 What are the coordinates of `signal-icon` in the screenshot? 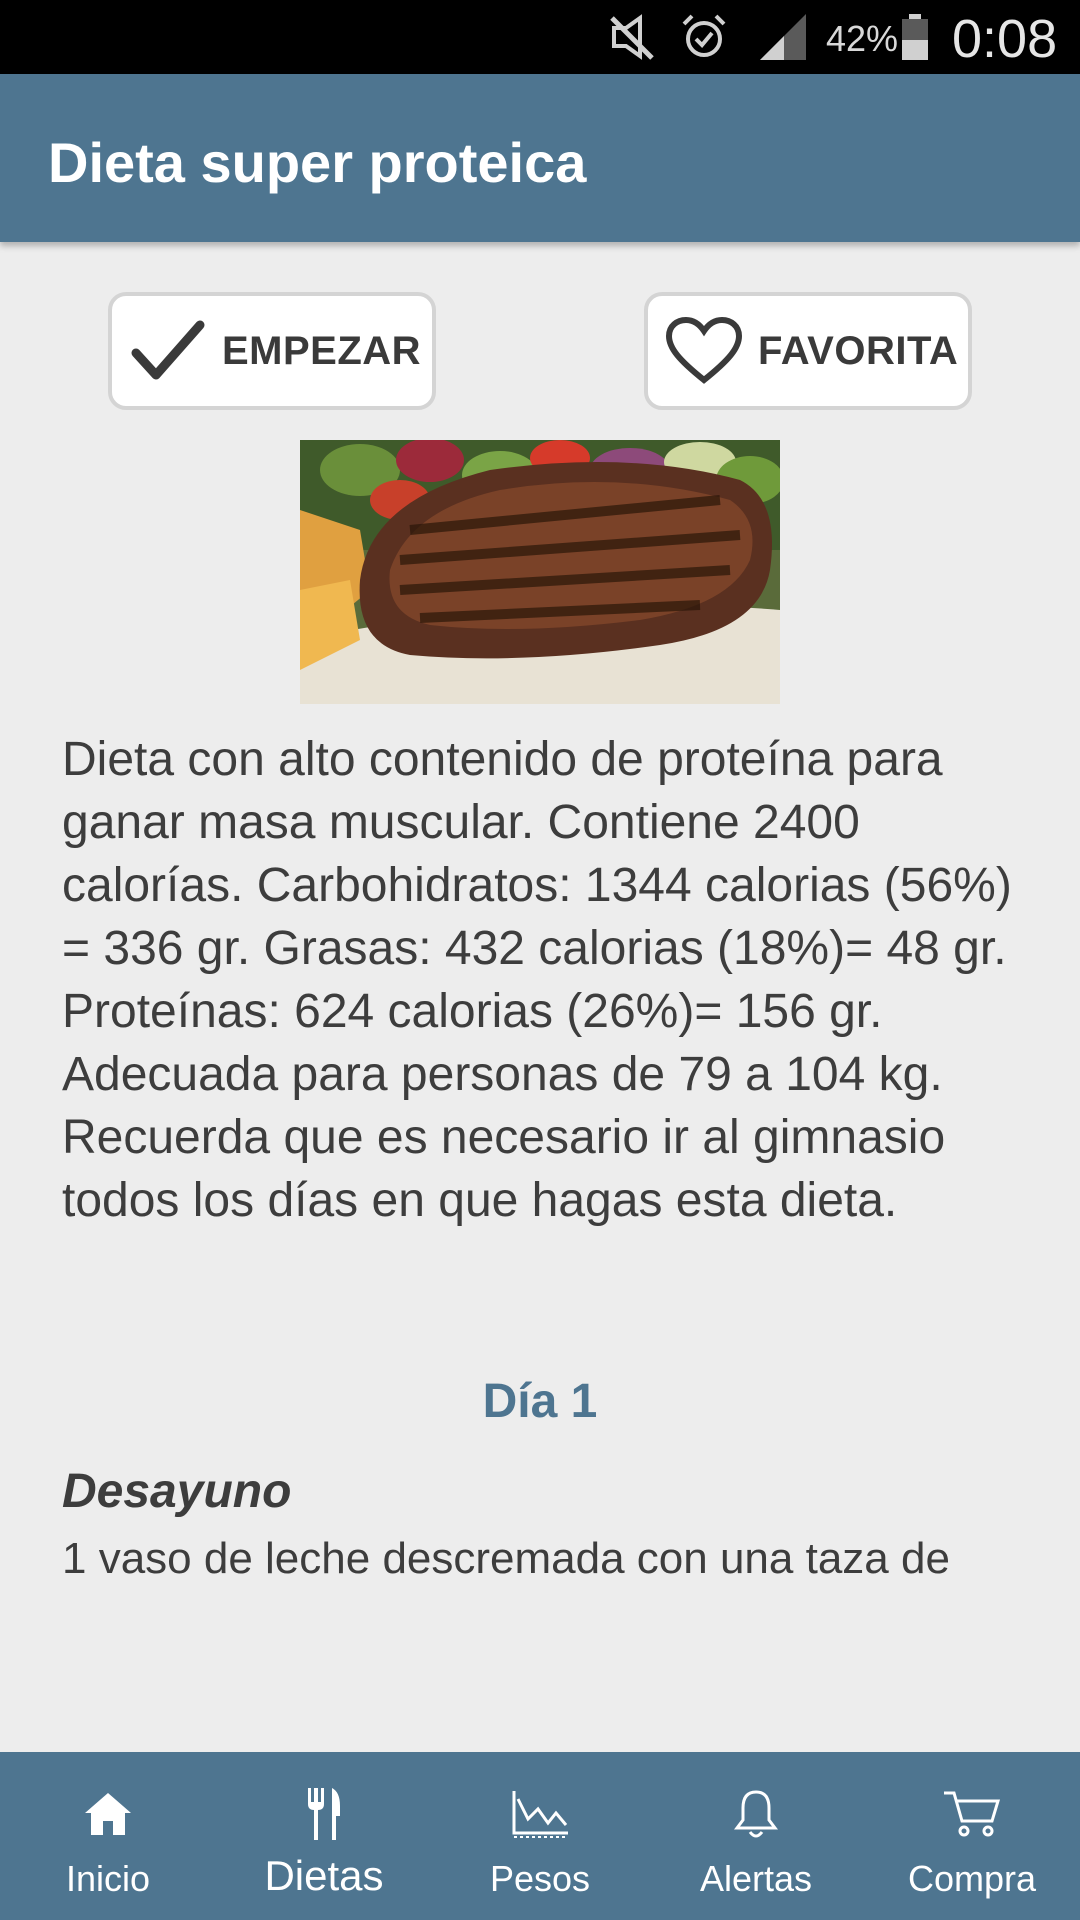 It's located at (783, 39).